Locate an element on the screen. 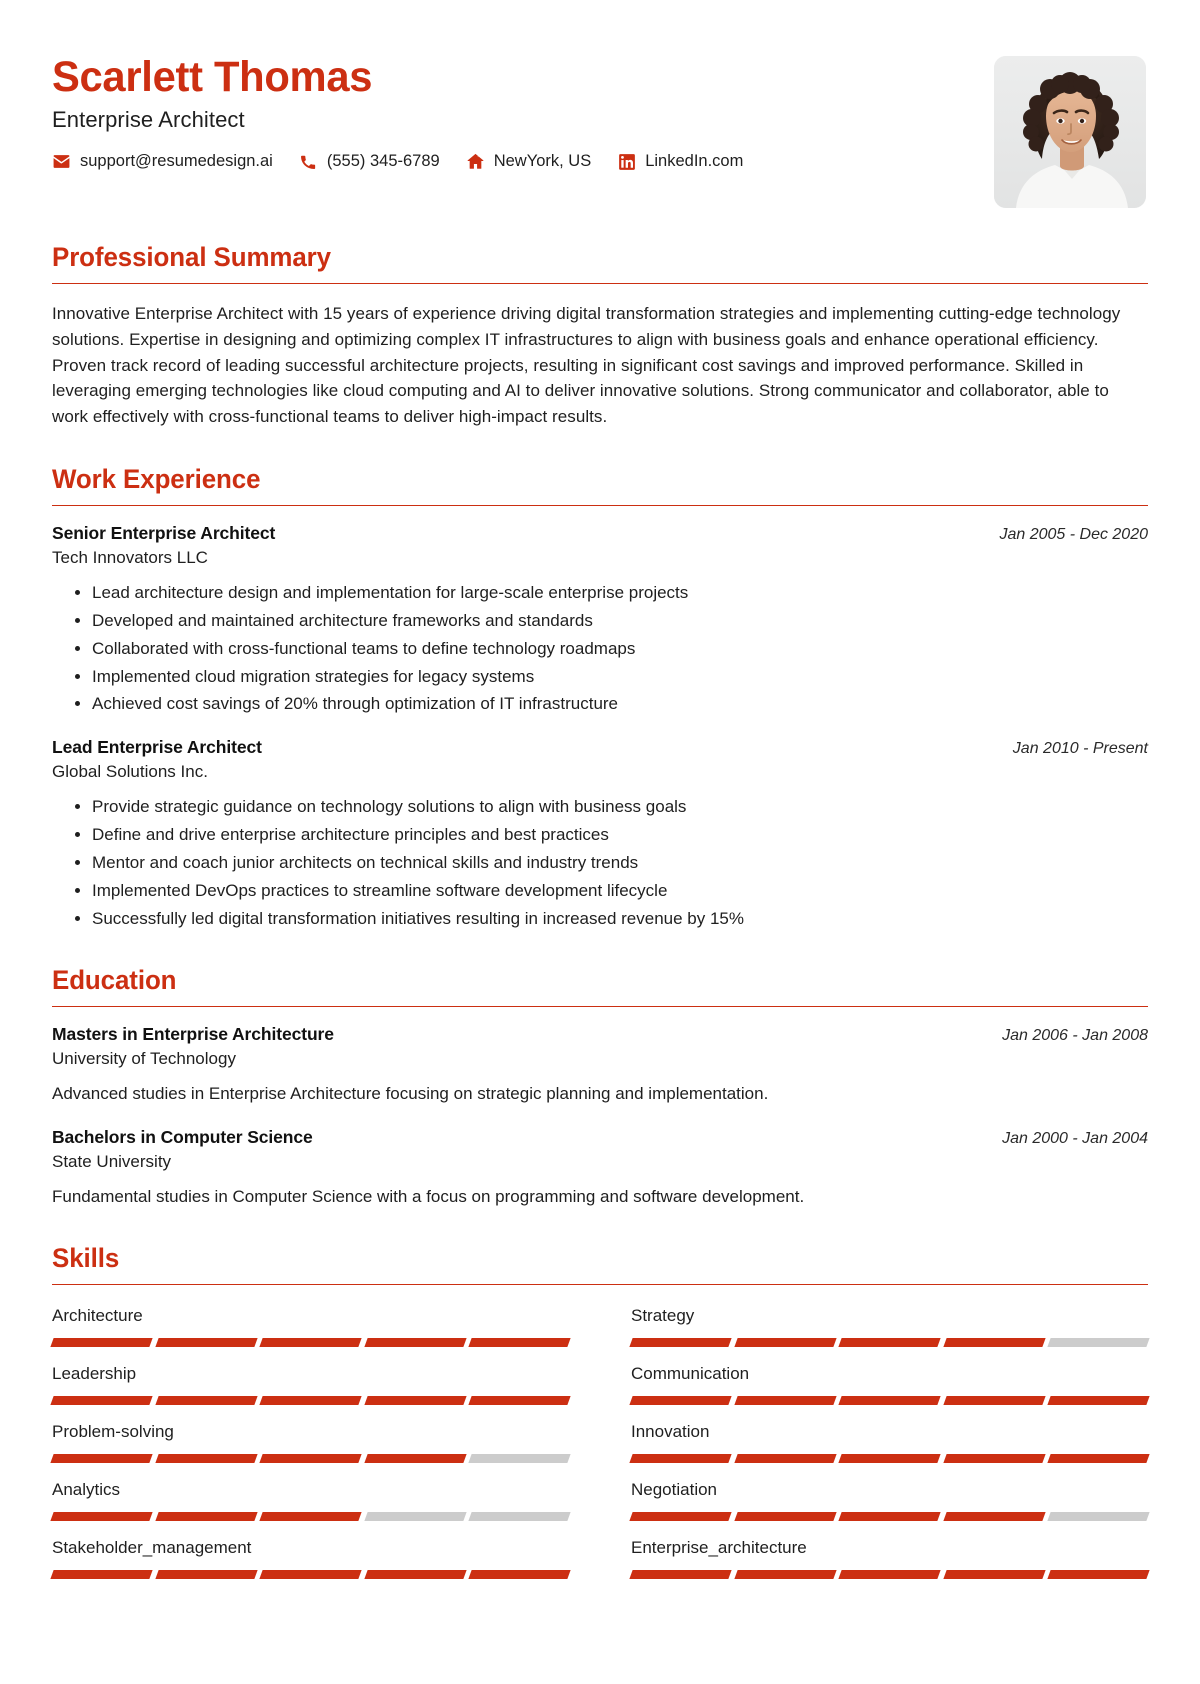  contact-phone: (555) 345-6789 is located at coordinates (369, 161).